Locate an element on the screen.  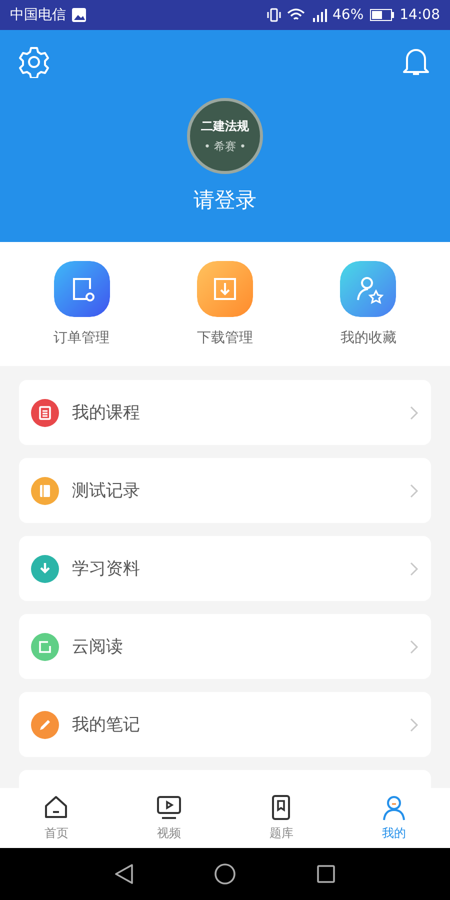
signal-icon is located at coordinates (318, 15).